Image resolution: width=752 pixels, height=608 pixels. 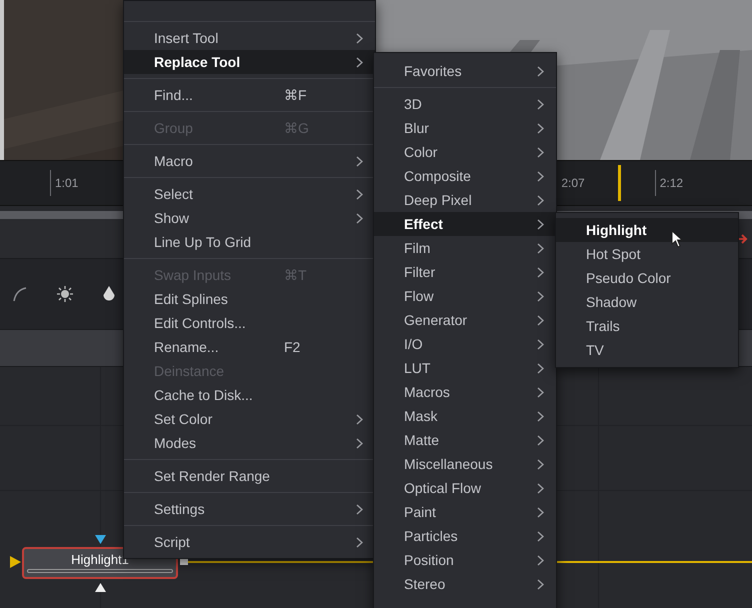 What do you see at coordinates (647, 254) in the screenshot?
I see `menu-item: Hot Spot` at bounding box center [647, 254].